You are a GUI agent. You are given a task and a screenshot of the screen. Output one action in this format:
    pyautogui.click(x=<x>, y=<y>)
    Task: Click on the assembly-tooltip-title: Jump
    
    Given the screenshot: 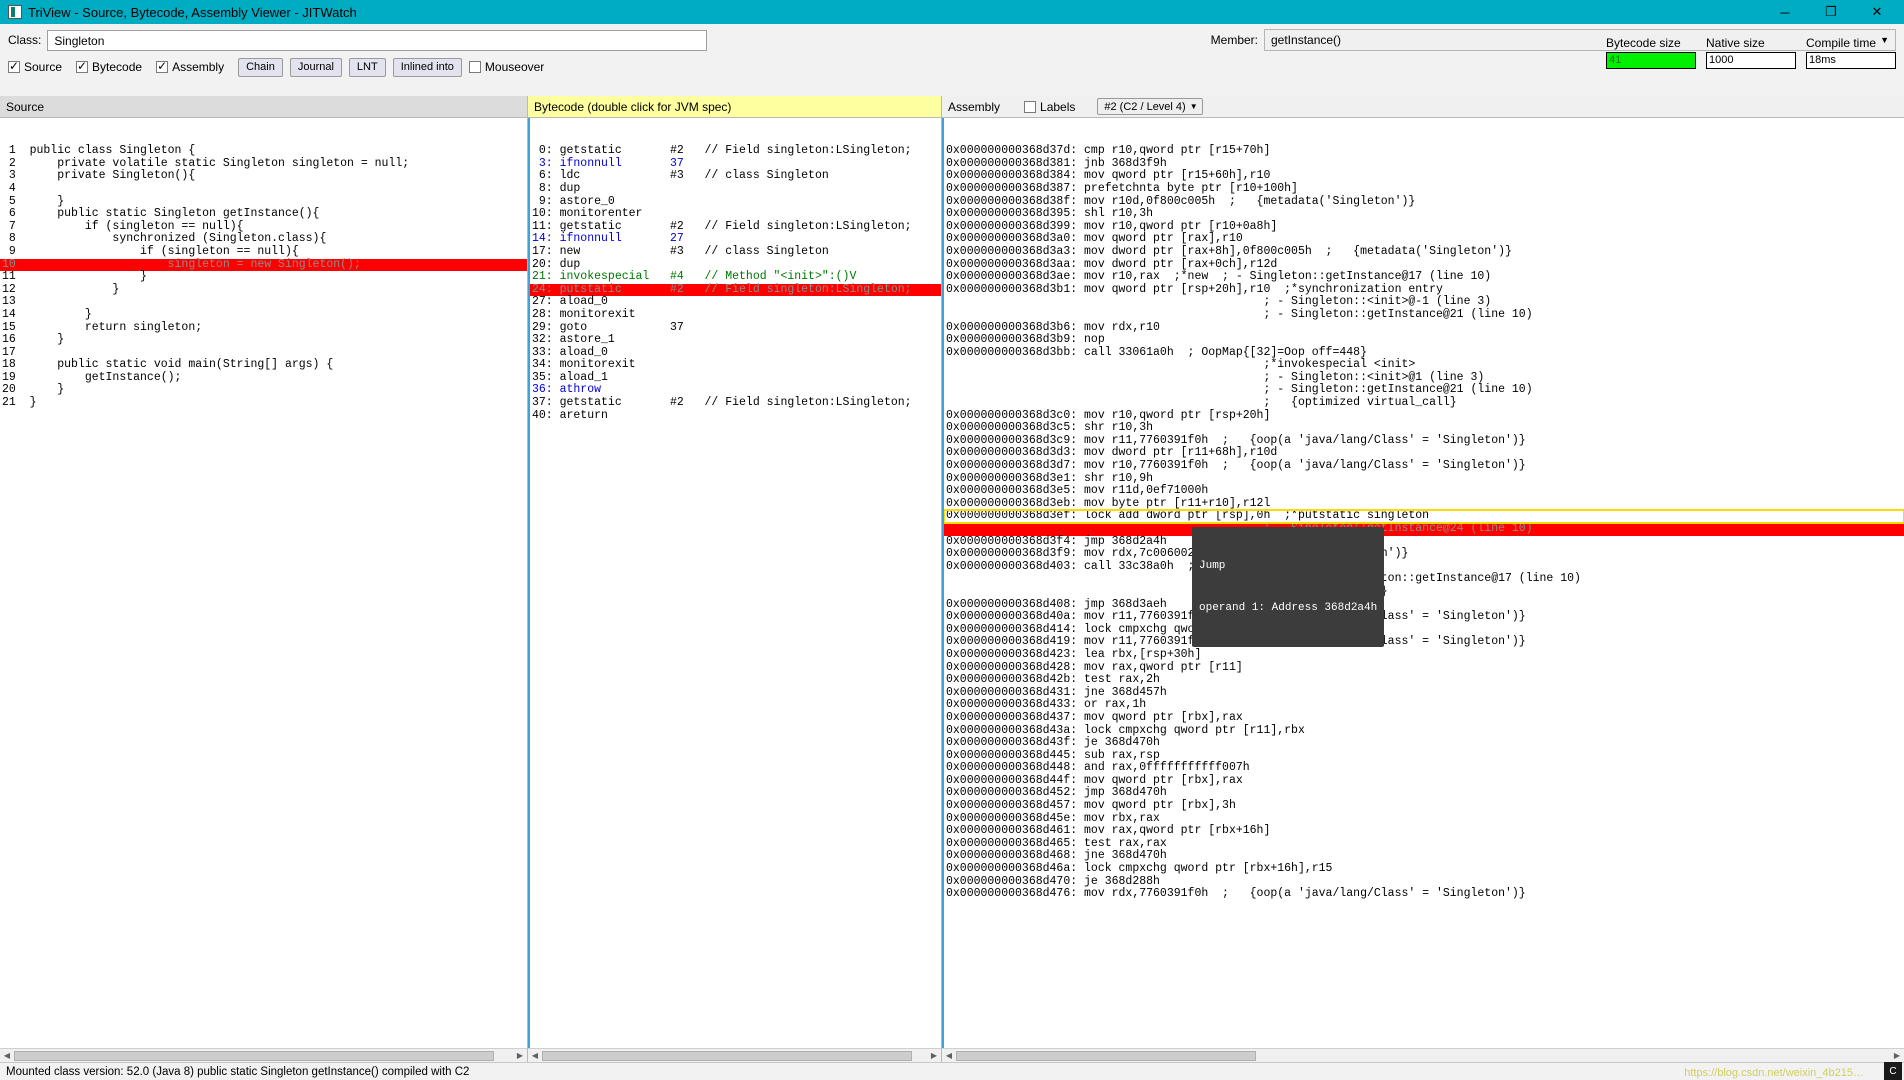 What is the action you would take?
    pyautogui.click(x=1212, y=566)
    